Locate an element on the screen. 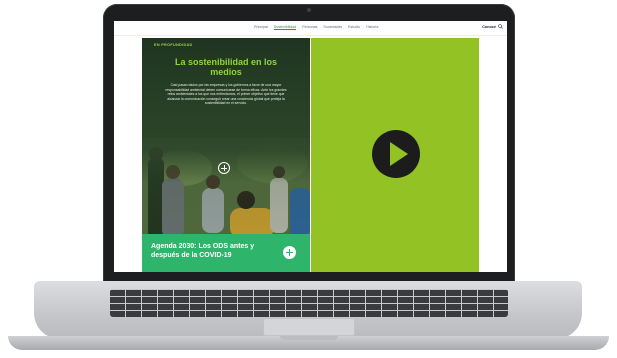 Image resolution: width=617 pixels, height=358 pixels. nav-cta-button: Conocé is located at coordinates (489, 27).